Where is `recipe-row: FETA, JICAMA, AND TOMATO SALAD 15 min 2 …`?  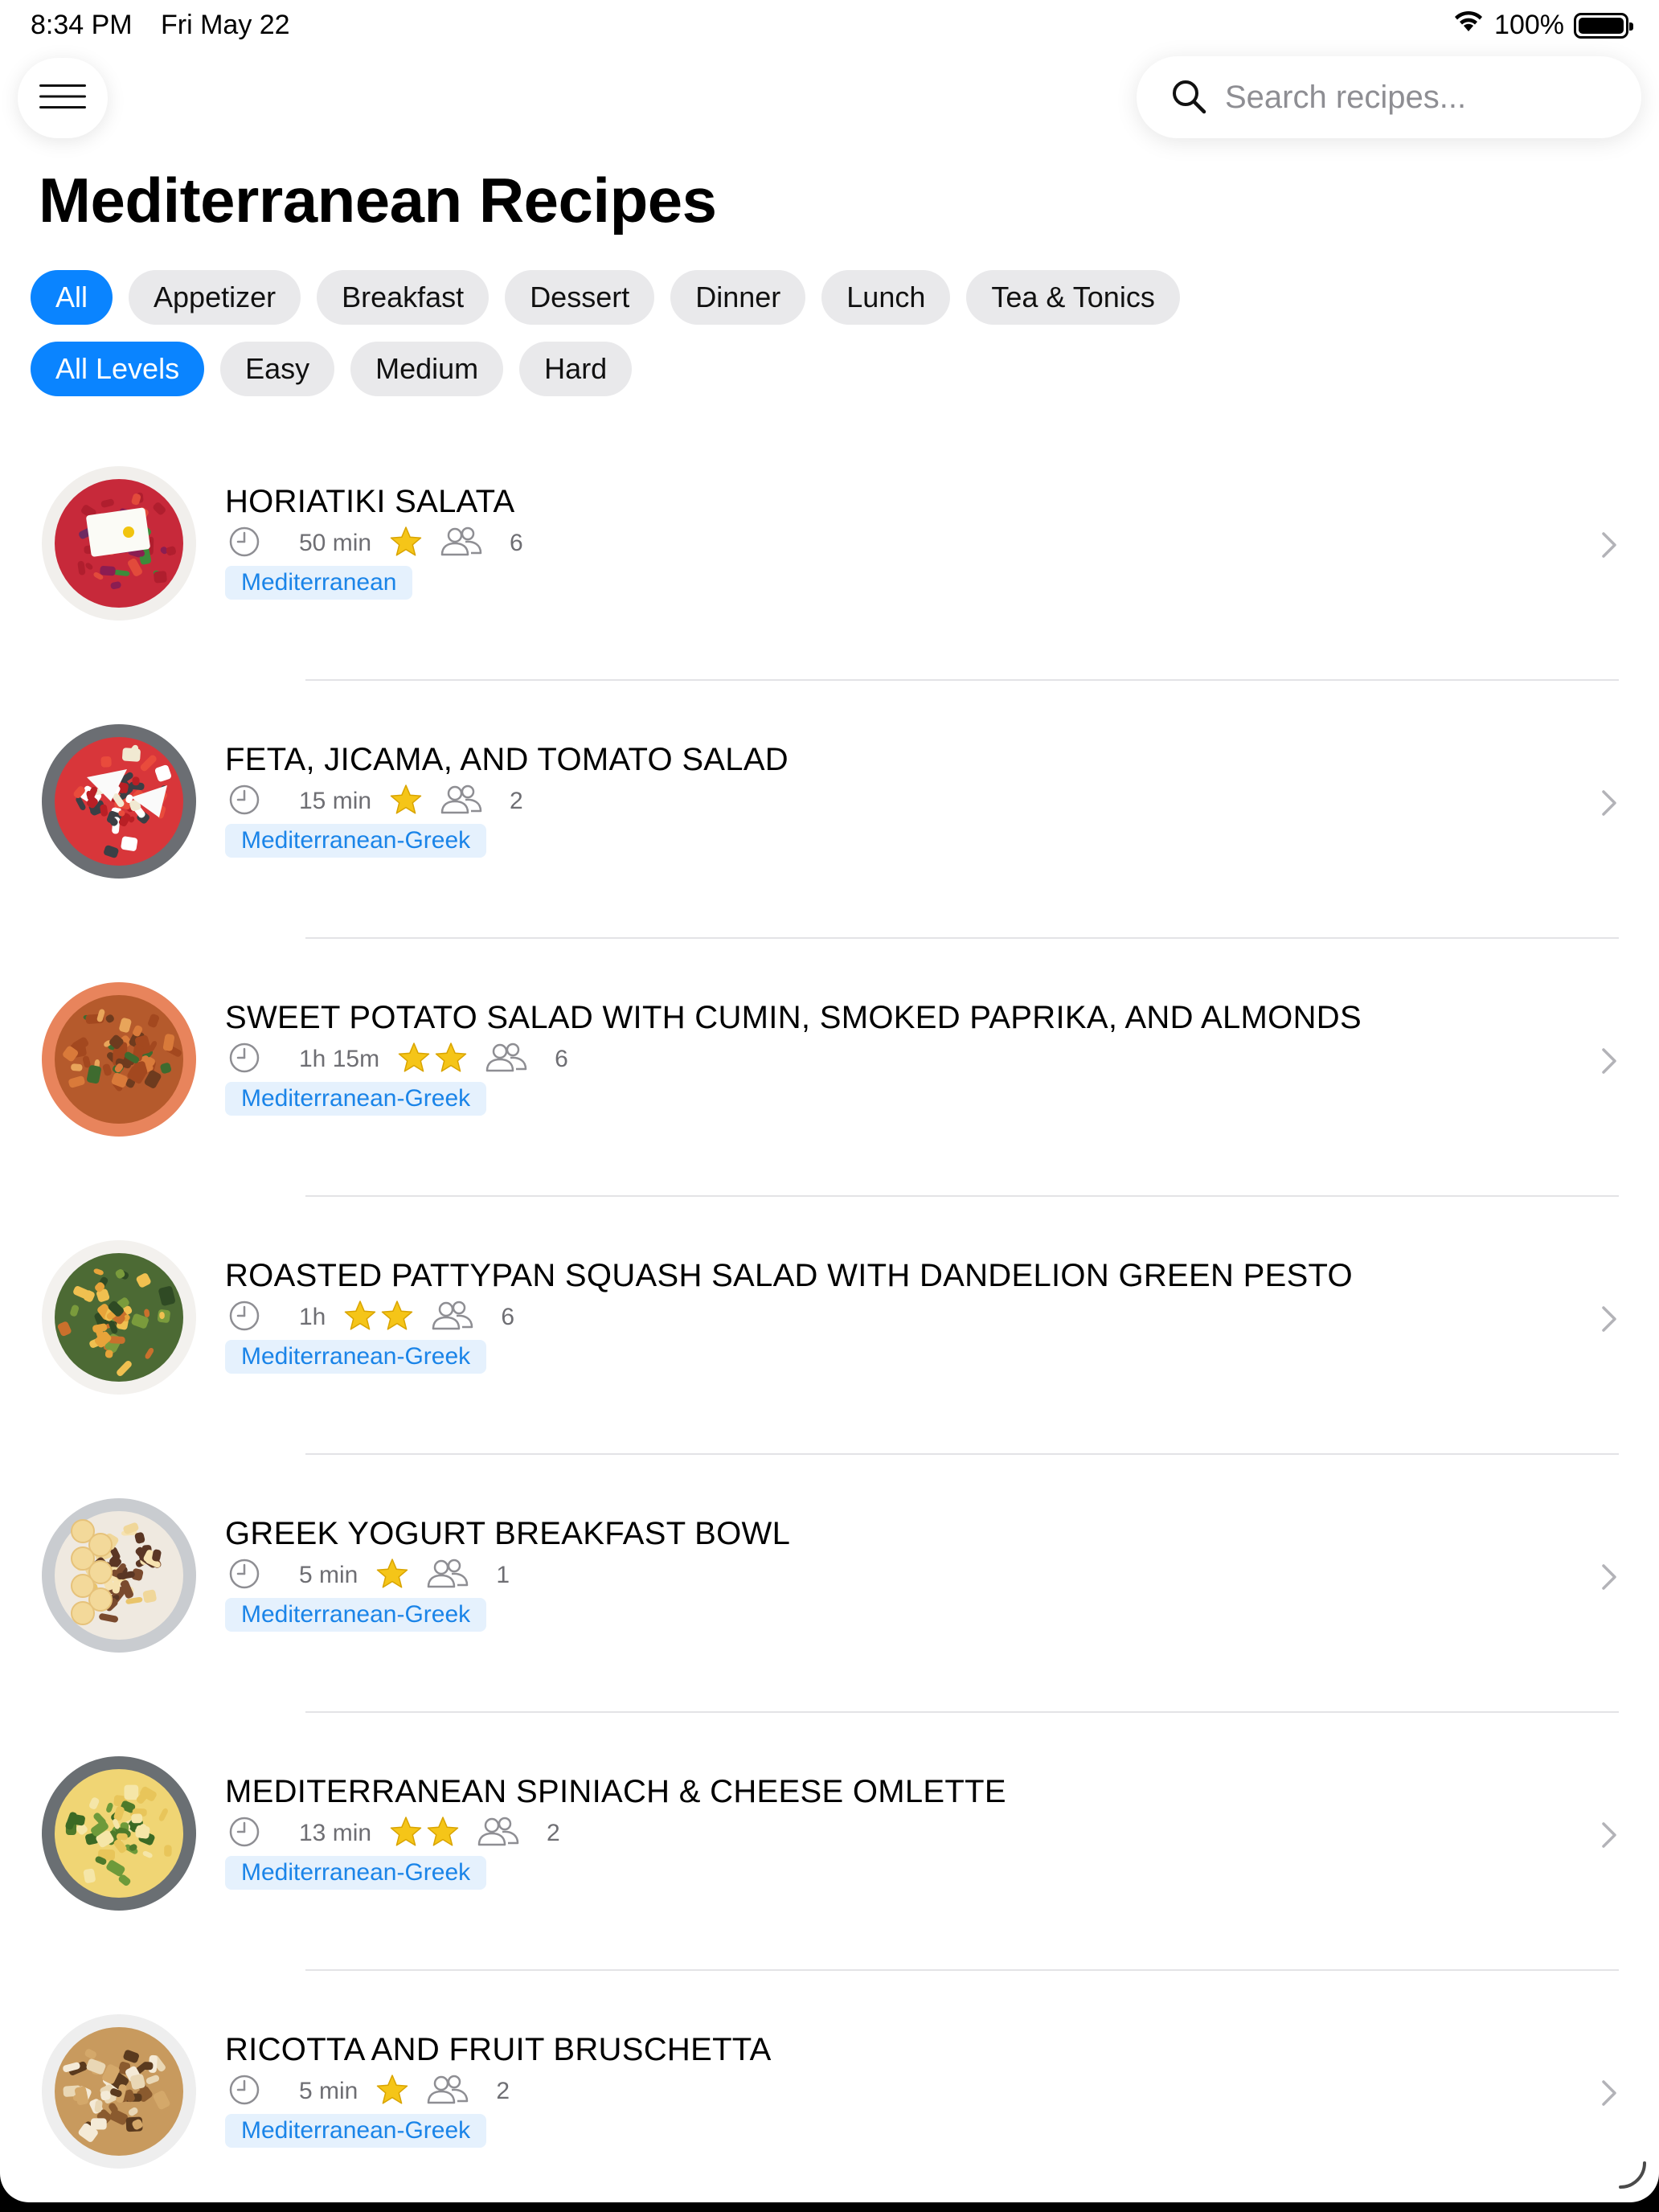
recipe-row: FETA, JICAMA, AND TOMATO SALAD 15 min 2 … is located at coordinates (829, 810).